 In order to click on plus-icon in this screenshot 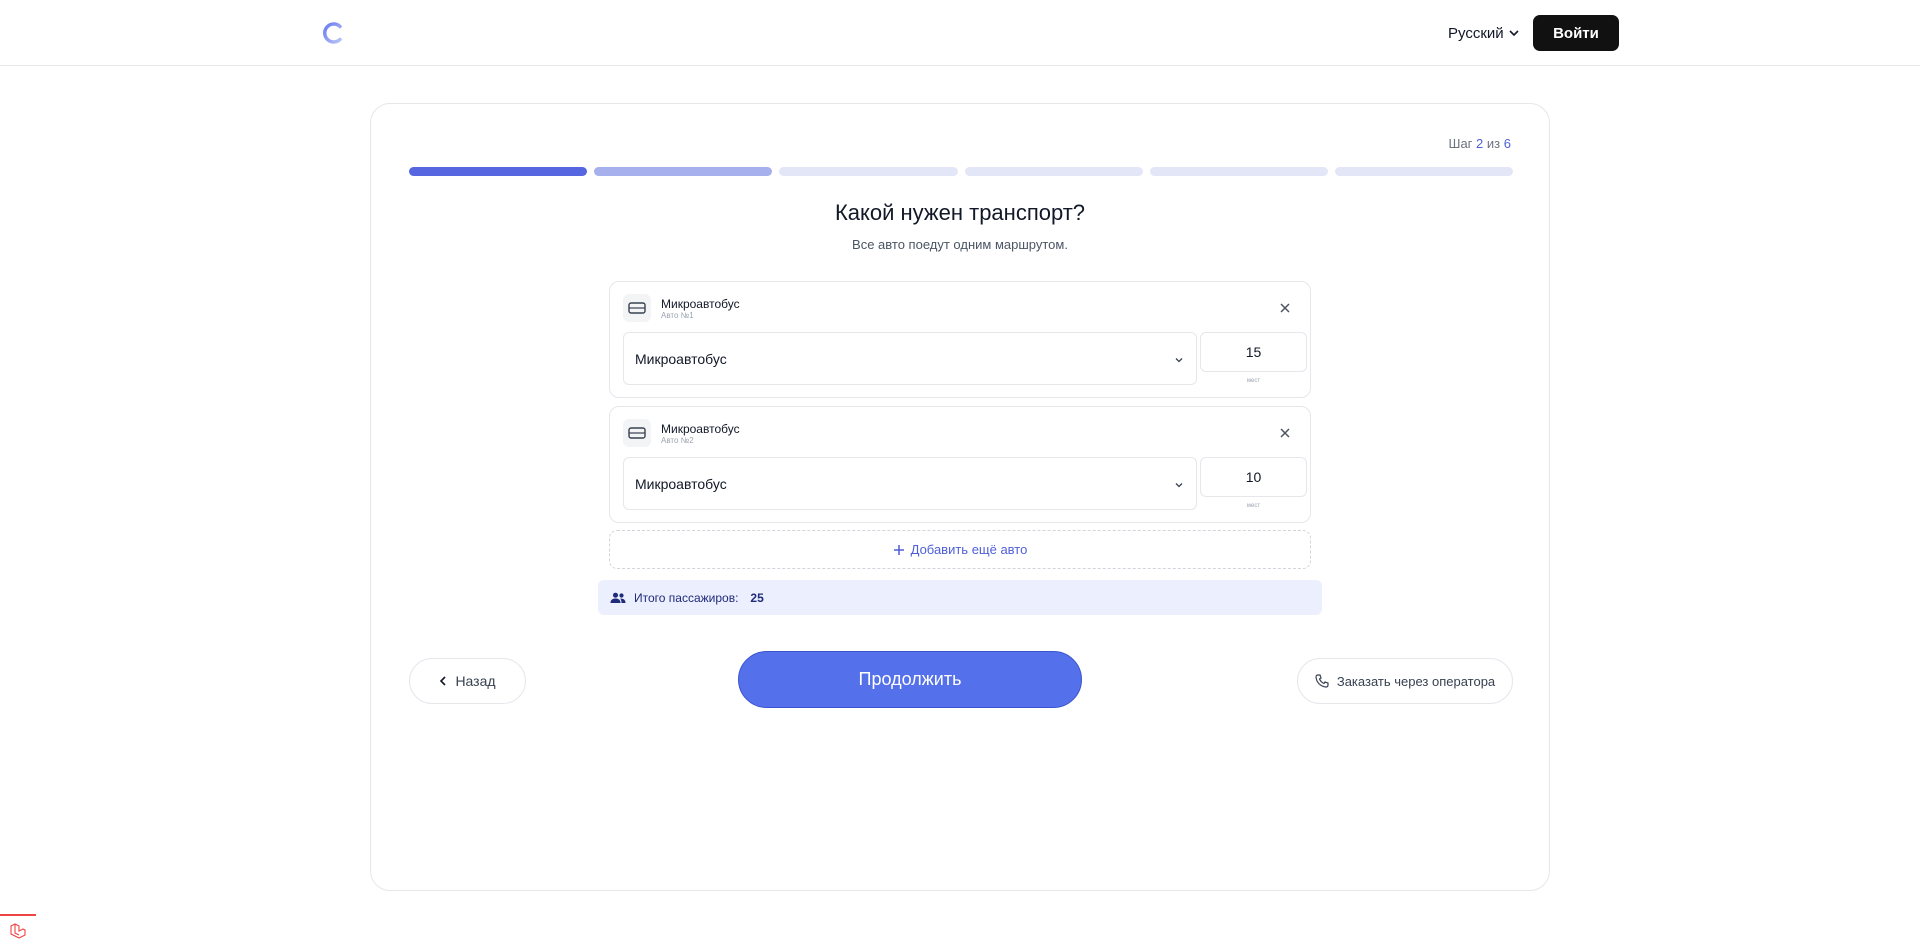, I will do `click(898, 549)`.